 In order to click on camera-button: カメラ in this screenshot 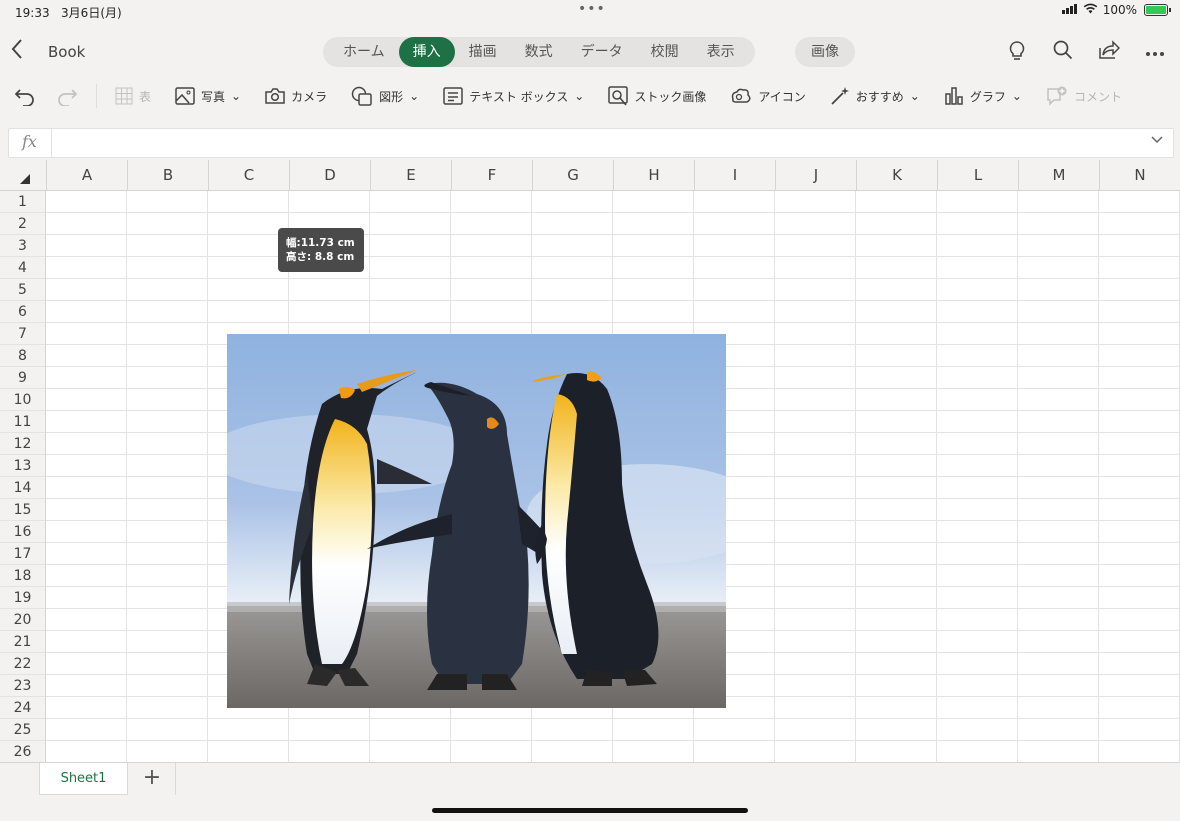, I will do `click(296, 96)`.